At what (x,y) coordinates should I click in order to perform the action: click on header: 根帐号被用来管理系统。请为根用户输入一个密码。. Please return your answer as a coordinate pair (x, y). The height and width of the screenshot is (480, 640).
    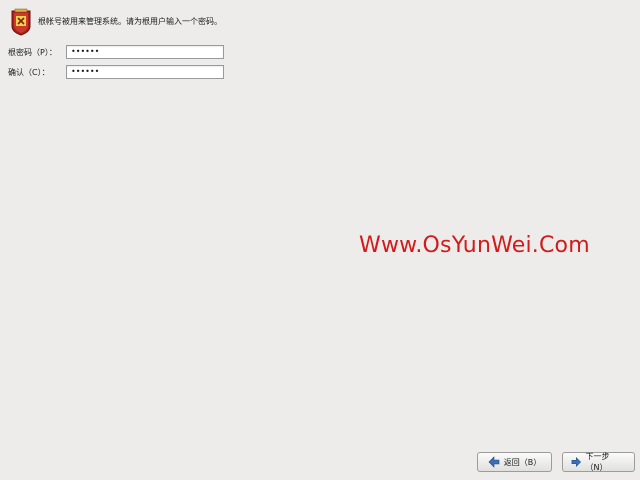
    Looking at the image, I should click on (116, 22).